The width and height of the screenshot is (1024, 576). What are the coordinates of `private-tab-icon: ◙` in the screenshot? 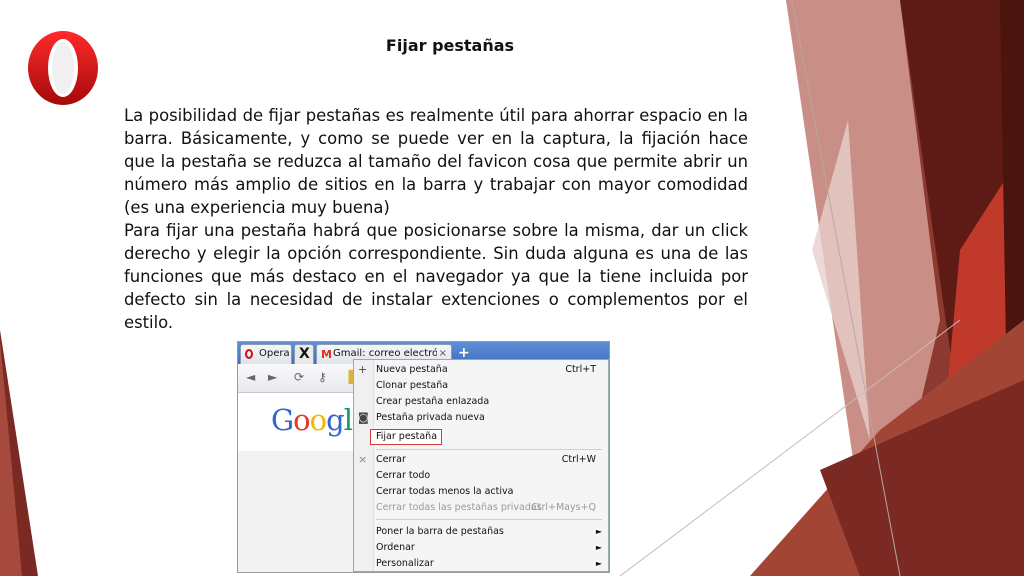 It's located at (363, 417).